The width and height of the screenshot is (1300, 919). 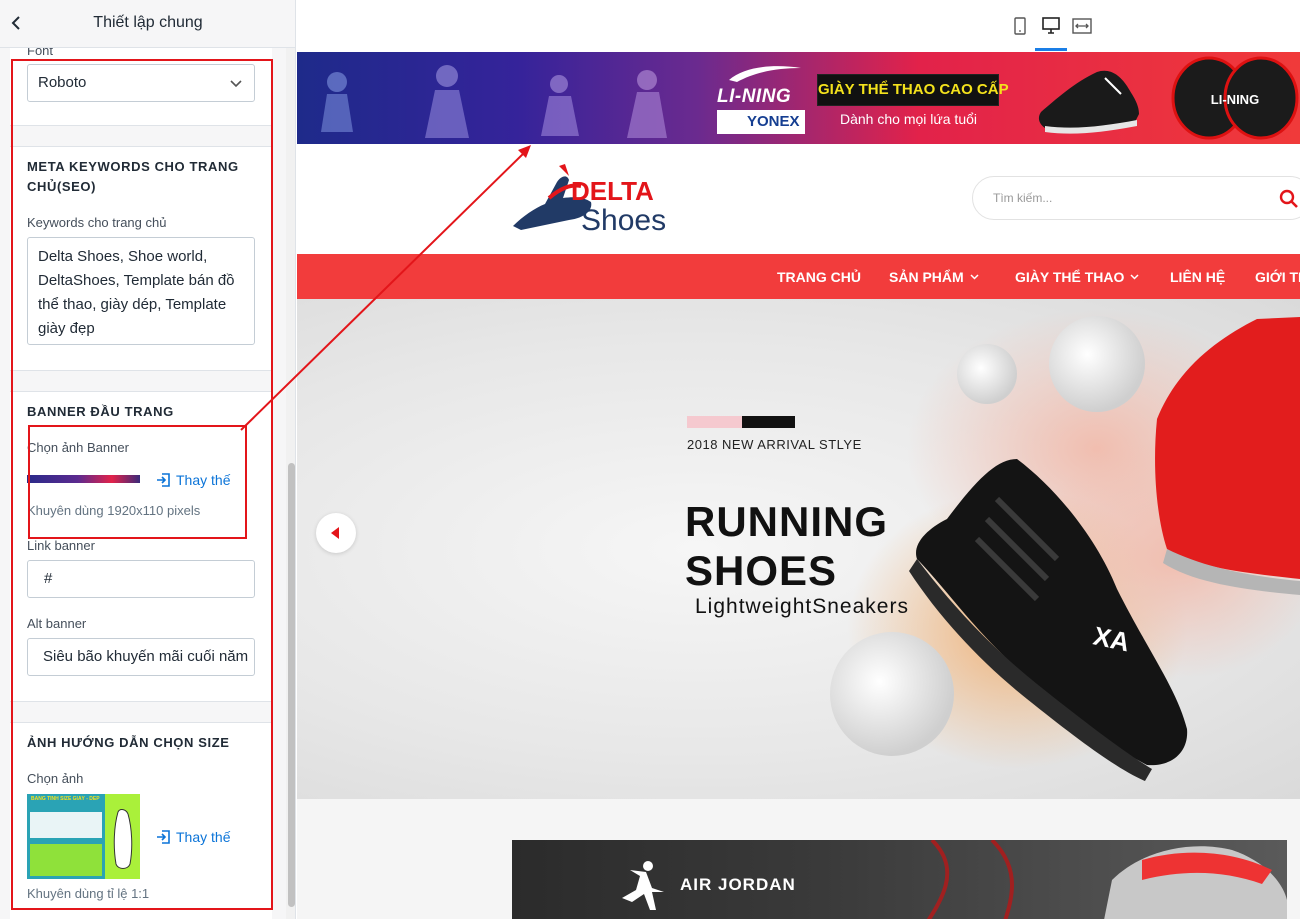 What do you see at coordinates (1106, 879) in the screenshot?
I see `jordan-shoe-graphic` at bounding box center [1106, 879].